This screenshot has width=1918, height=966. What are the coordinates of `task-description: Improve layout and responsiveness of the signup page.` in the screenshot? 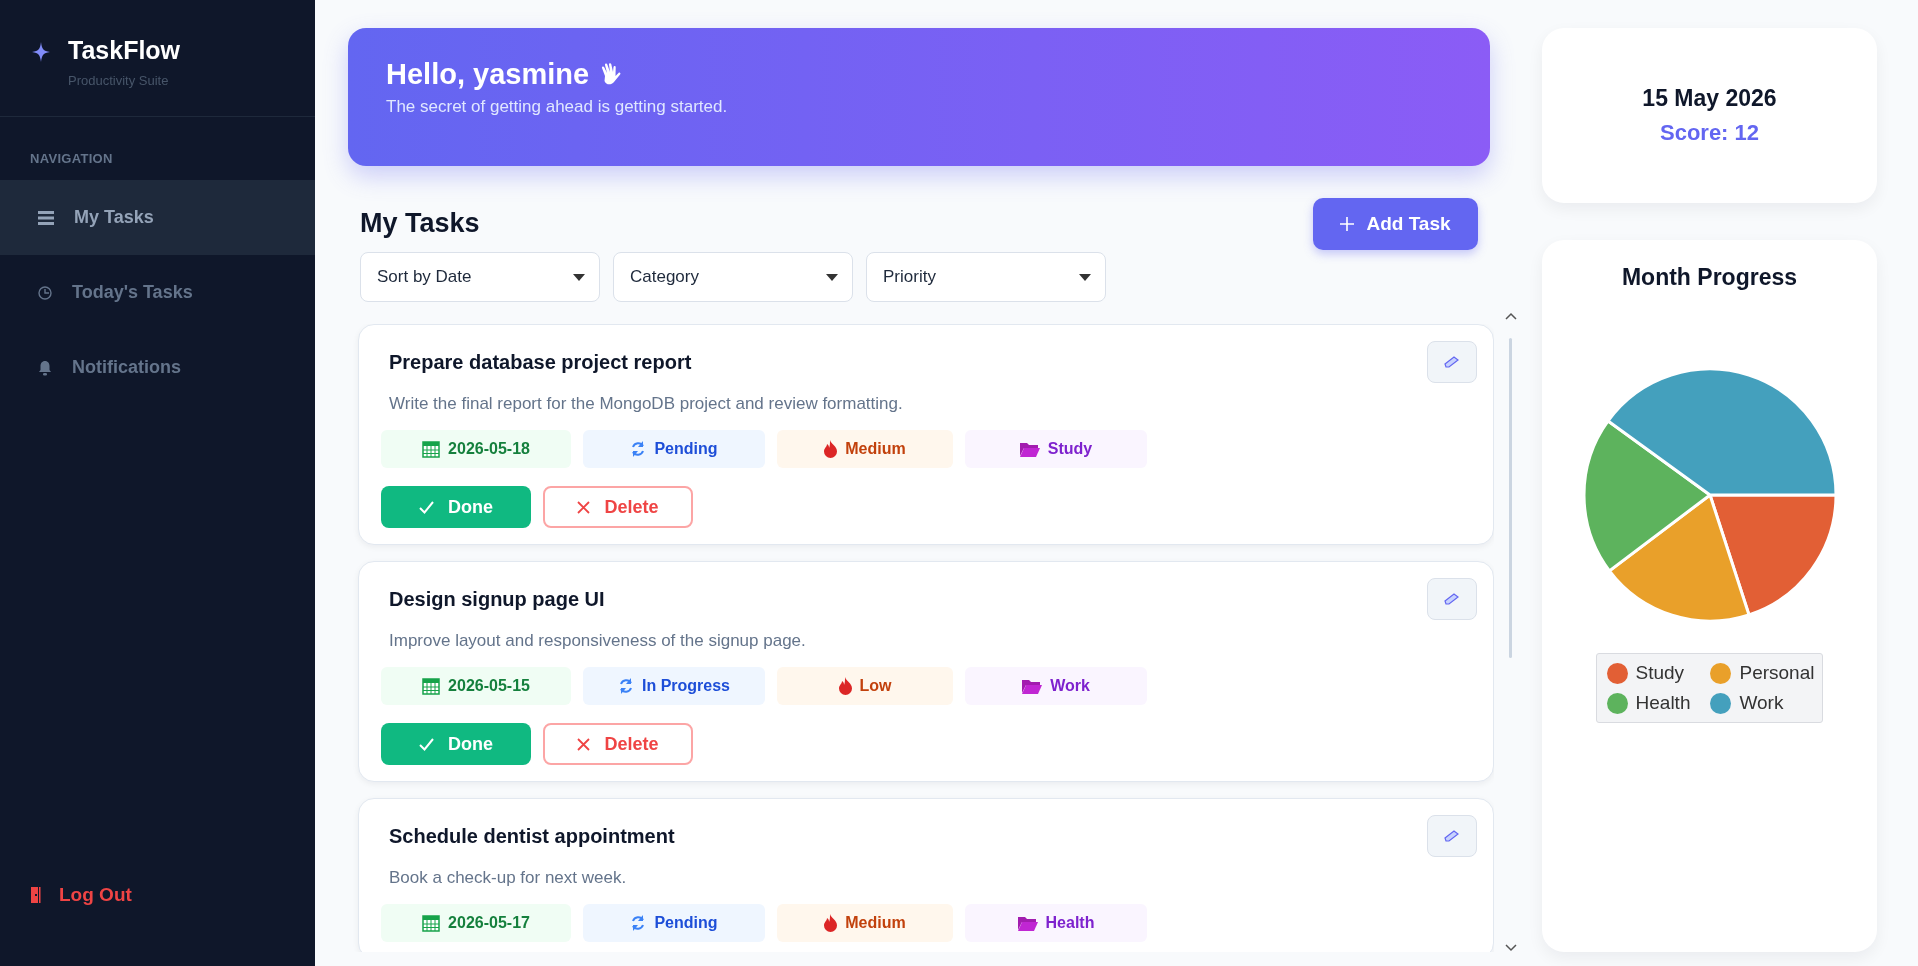 It's located at (598, 641).